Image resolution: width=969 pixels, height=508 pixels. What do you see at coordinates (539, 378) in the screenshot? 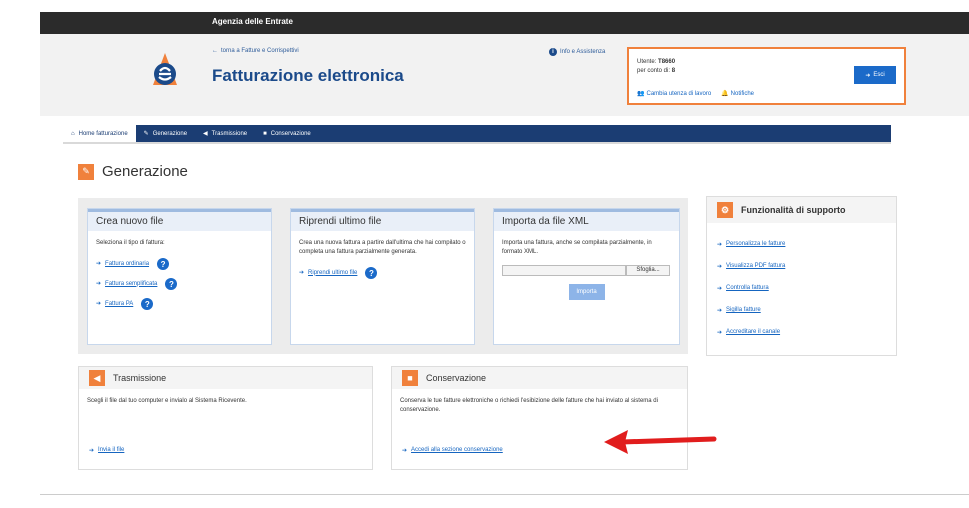
I see `box-header: ■ Conservazione` at bounding box center [539, 378].